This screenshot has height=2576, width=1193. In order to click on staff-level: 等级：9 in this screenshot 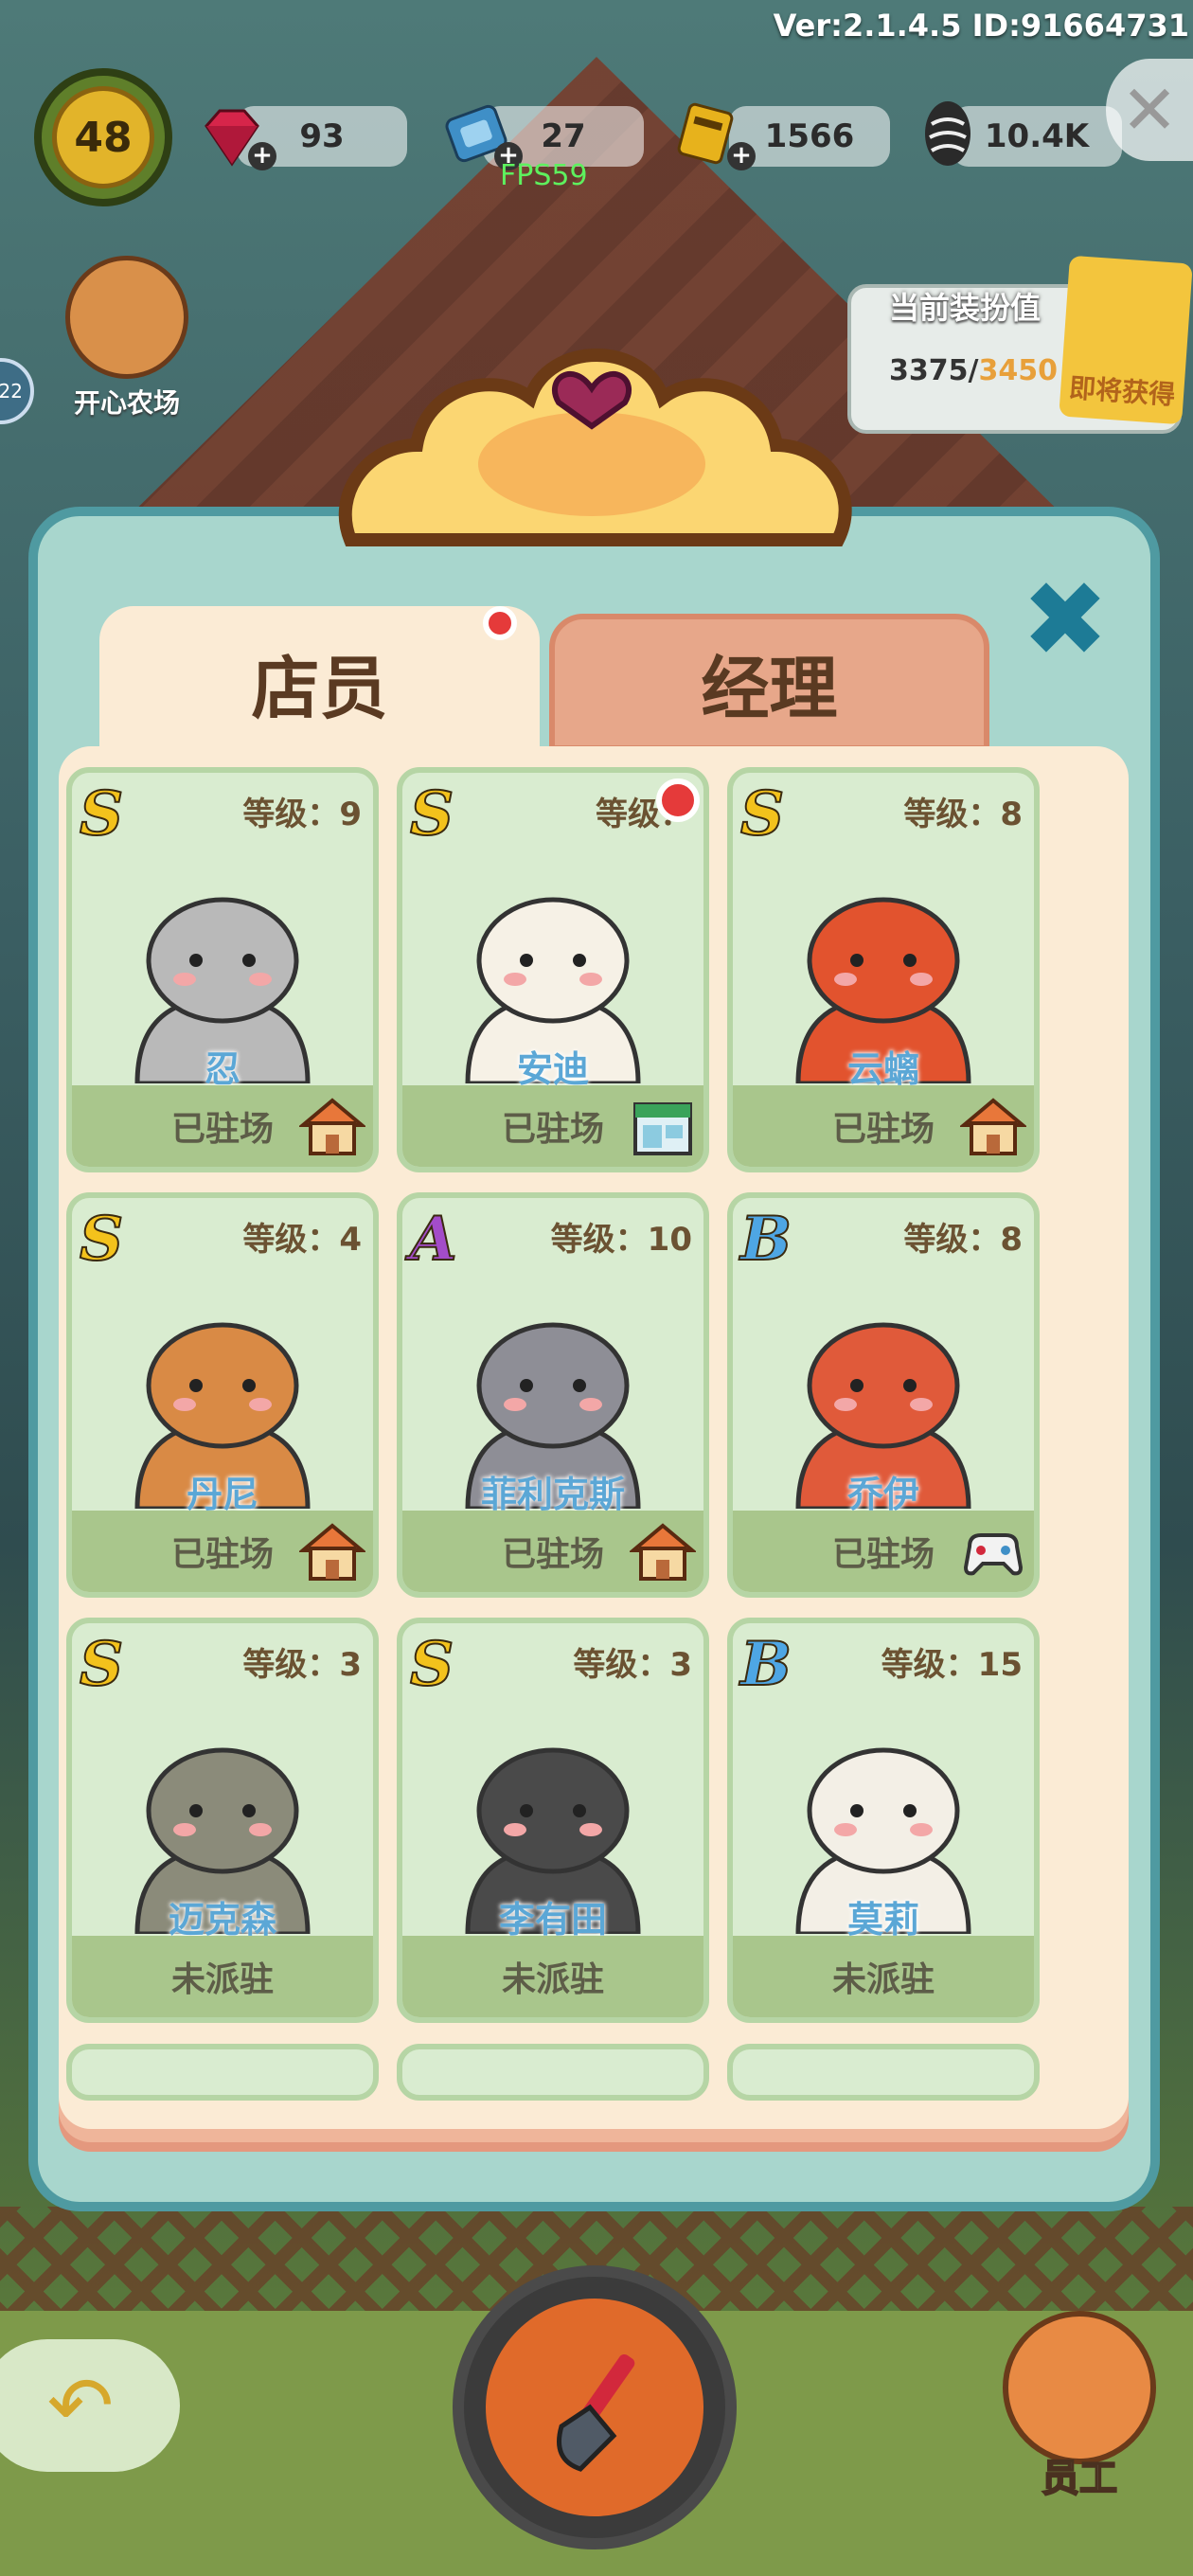, I will do `click(302, 811)`.